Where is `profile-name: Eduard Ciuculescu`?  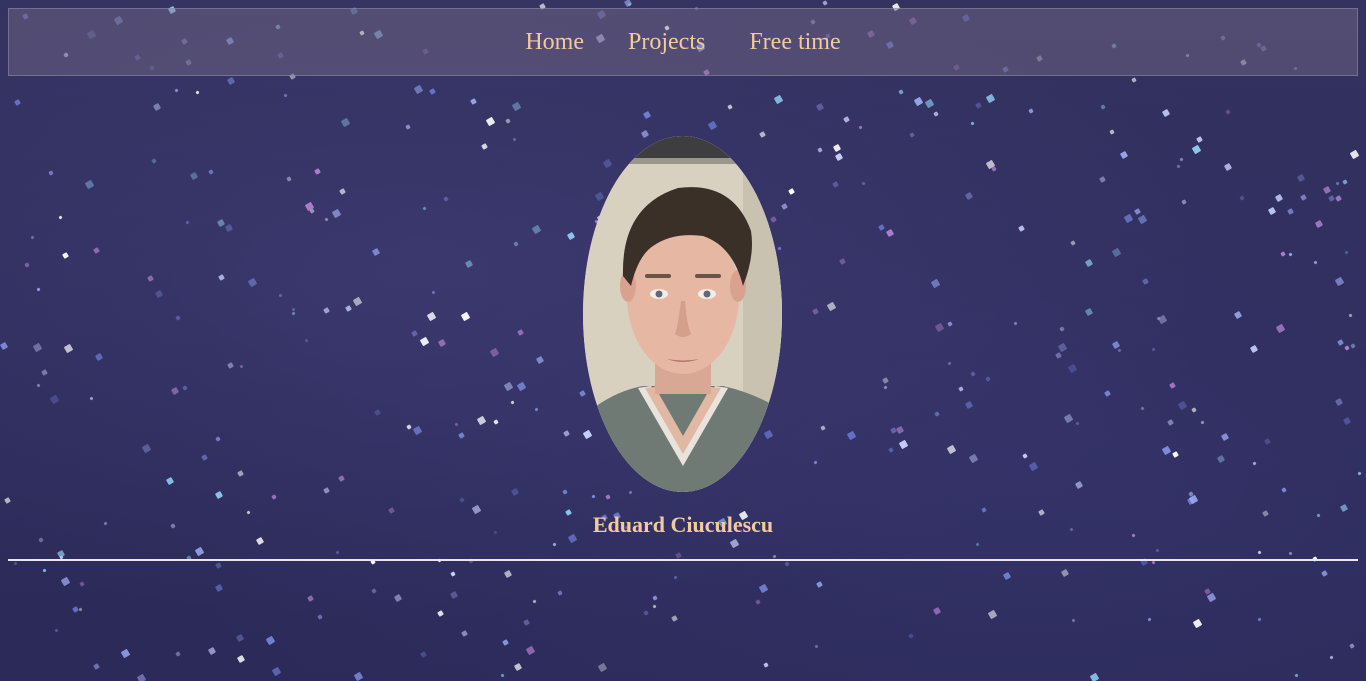
profile-name: Eduard Ciuculescu is located at coordinates (683, 524).